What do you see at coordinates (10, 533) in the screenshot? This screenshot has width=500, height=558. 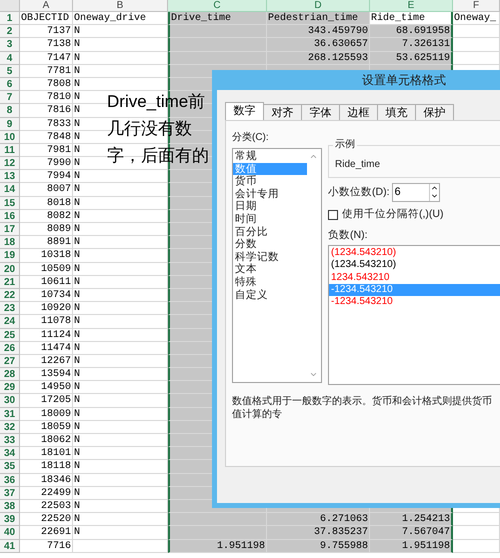 I see `row-number: 40` at bounding box center [10, 533].